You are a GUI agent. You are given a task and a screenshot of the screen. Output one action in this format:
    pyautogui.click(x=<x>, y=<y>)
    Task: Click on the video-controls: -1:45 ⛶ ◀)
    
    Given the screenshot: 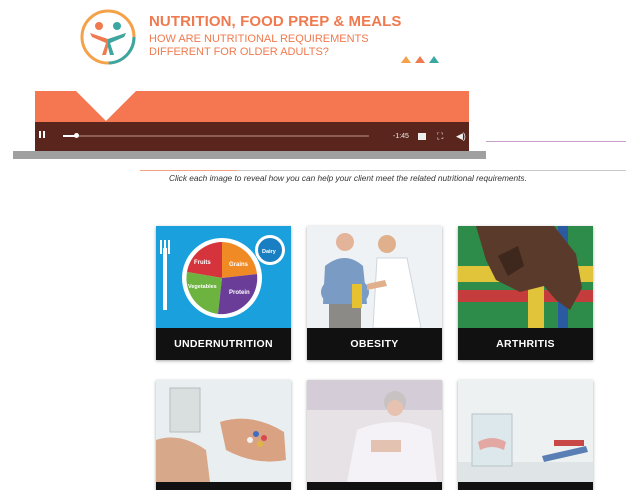 What is the action you would take?
    pyautogui.click(x=252, y=136)
    